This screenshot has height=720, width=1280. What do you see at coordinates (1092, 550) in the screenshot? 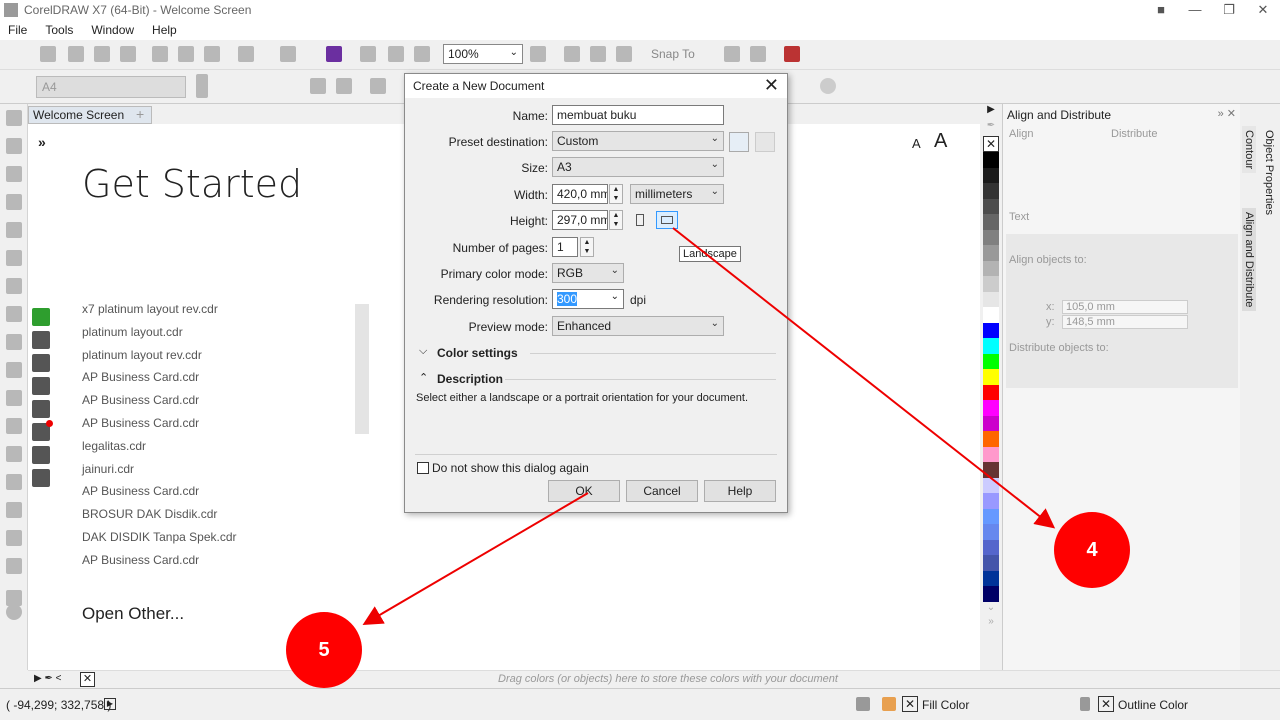
I see `callout-badge-4: 4` at bounding box center [1092, 550].